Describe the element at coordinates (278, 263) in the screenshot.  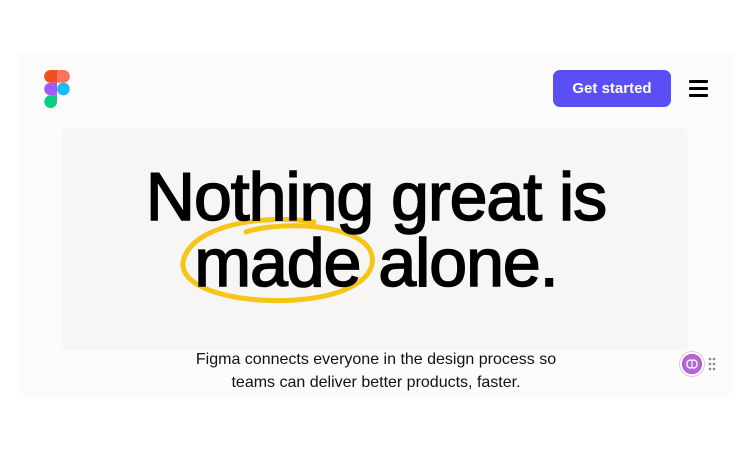
I see `headline-made: made` at that location.